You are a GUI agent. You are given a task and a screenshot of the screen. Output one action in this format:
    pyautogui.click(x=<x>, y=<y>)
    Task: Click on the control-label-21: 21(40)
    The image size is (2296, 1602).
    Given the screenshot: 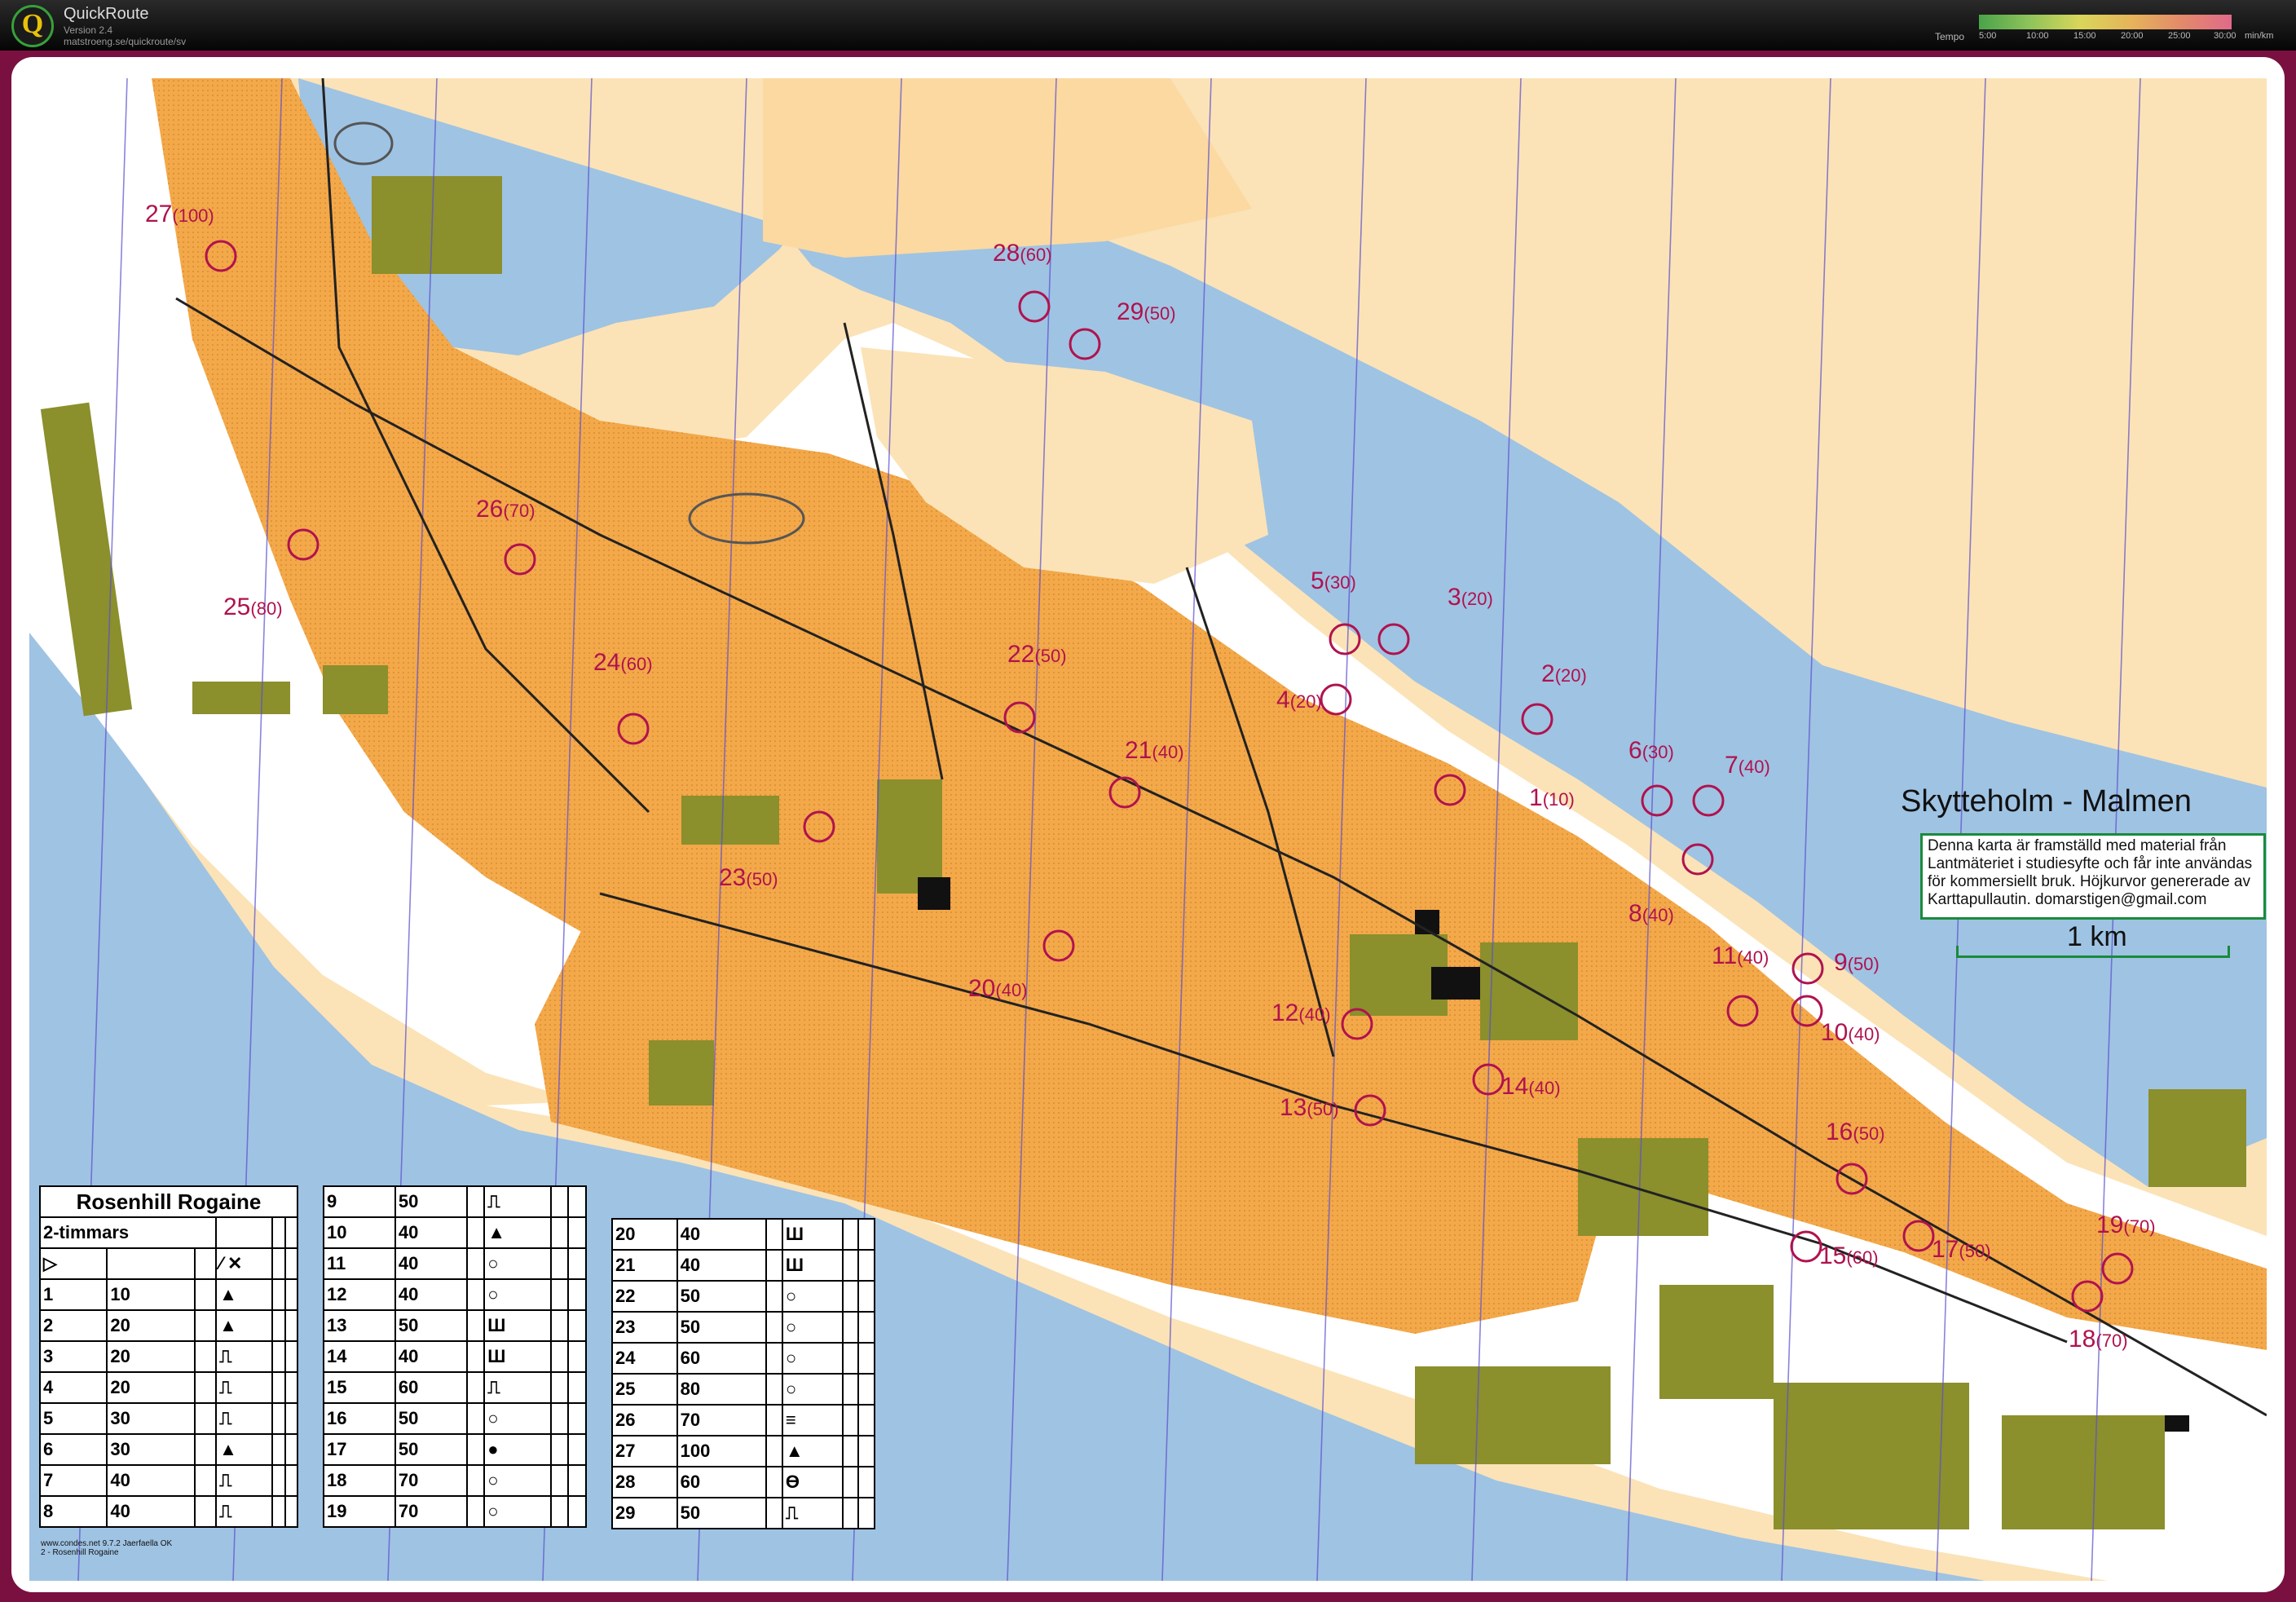 What is the action you would take?
    pyautogui.click(x=1154, y=750)
    